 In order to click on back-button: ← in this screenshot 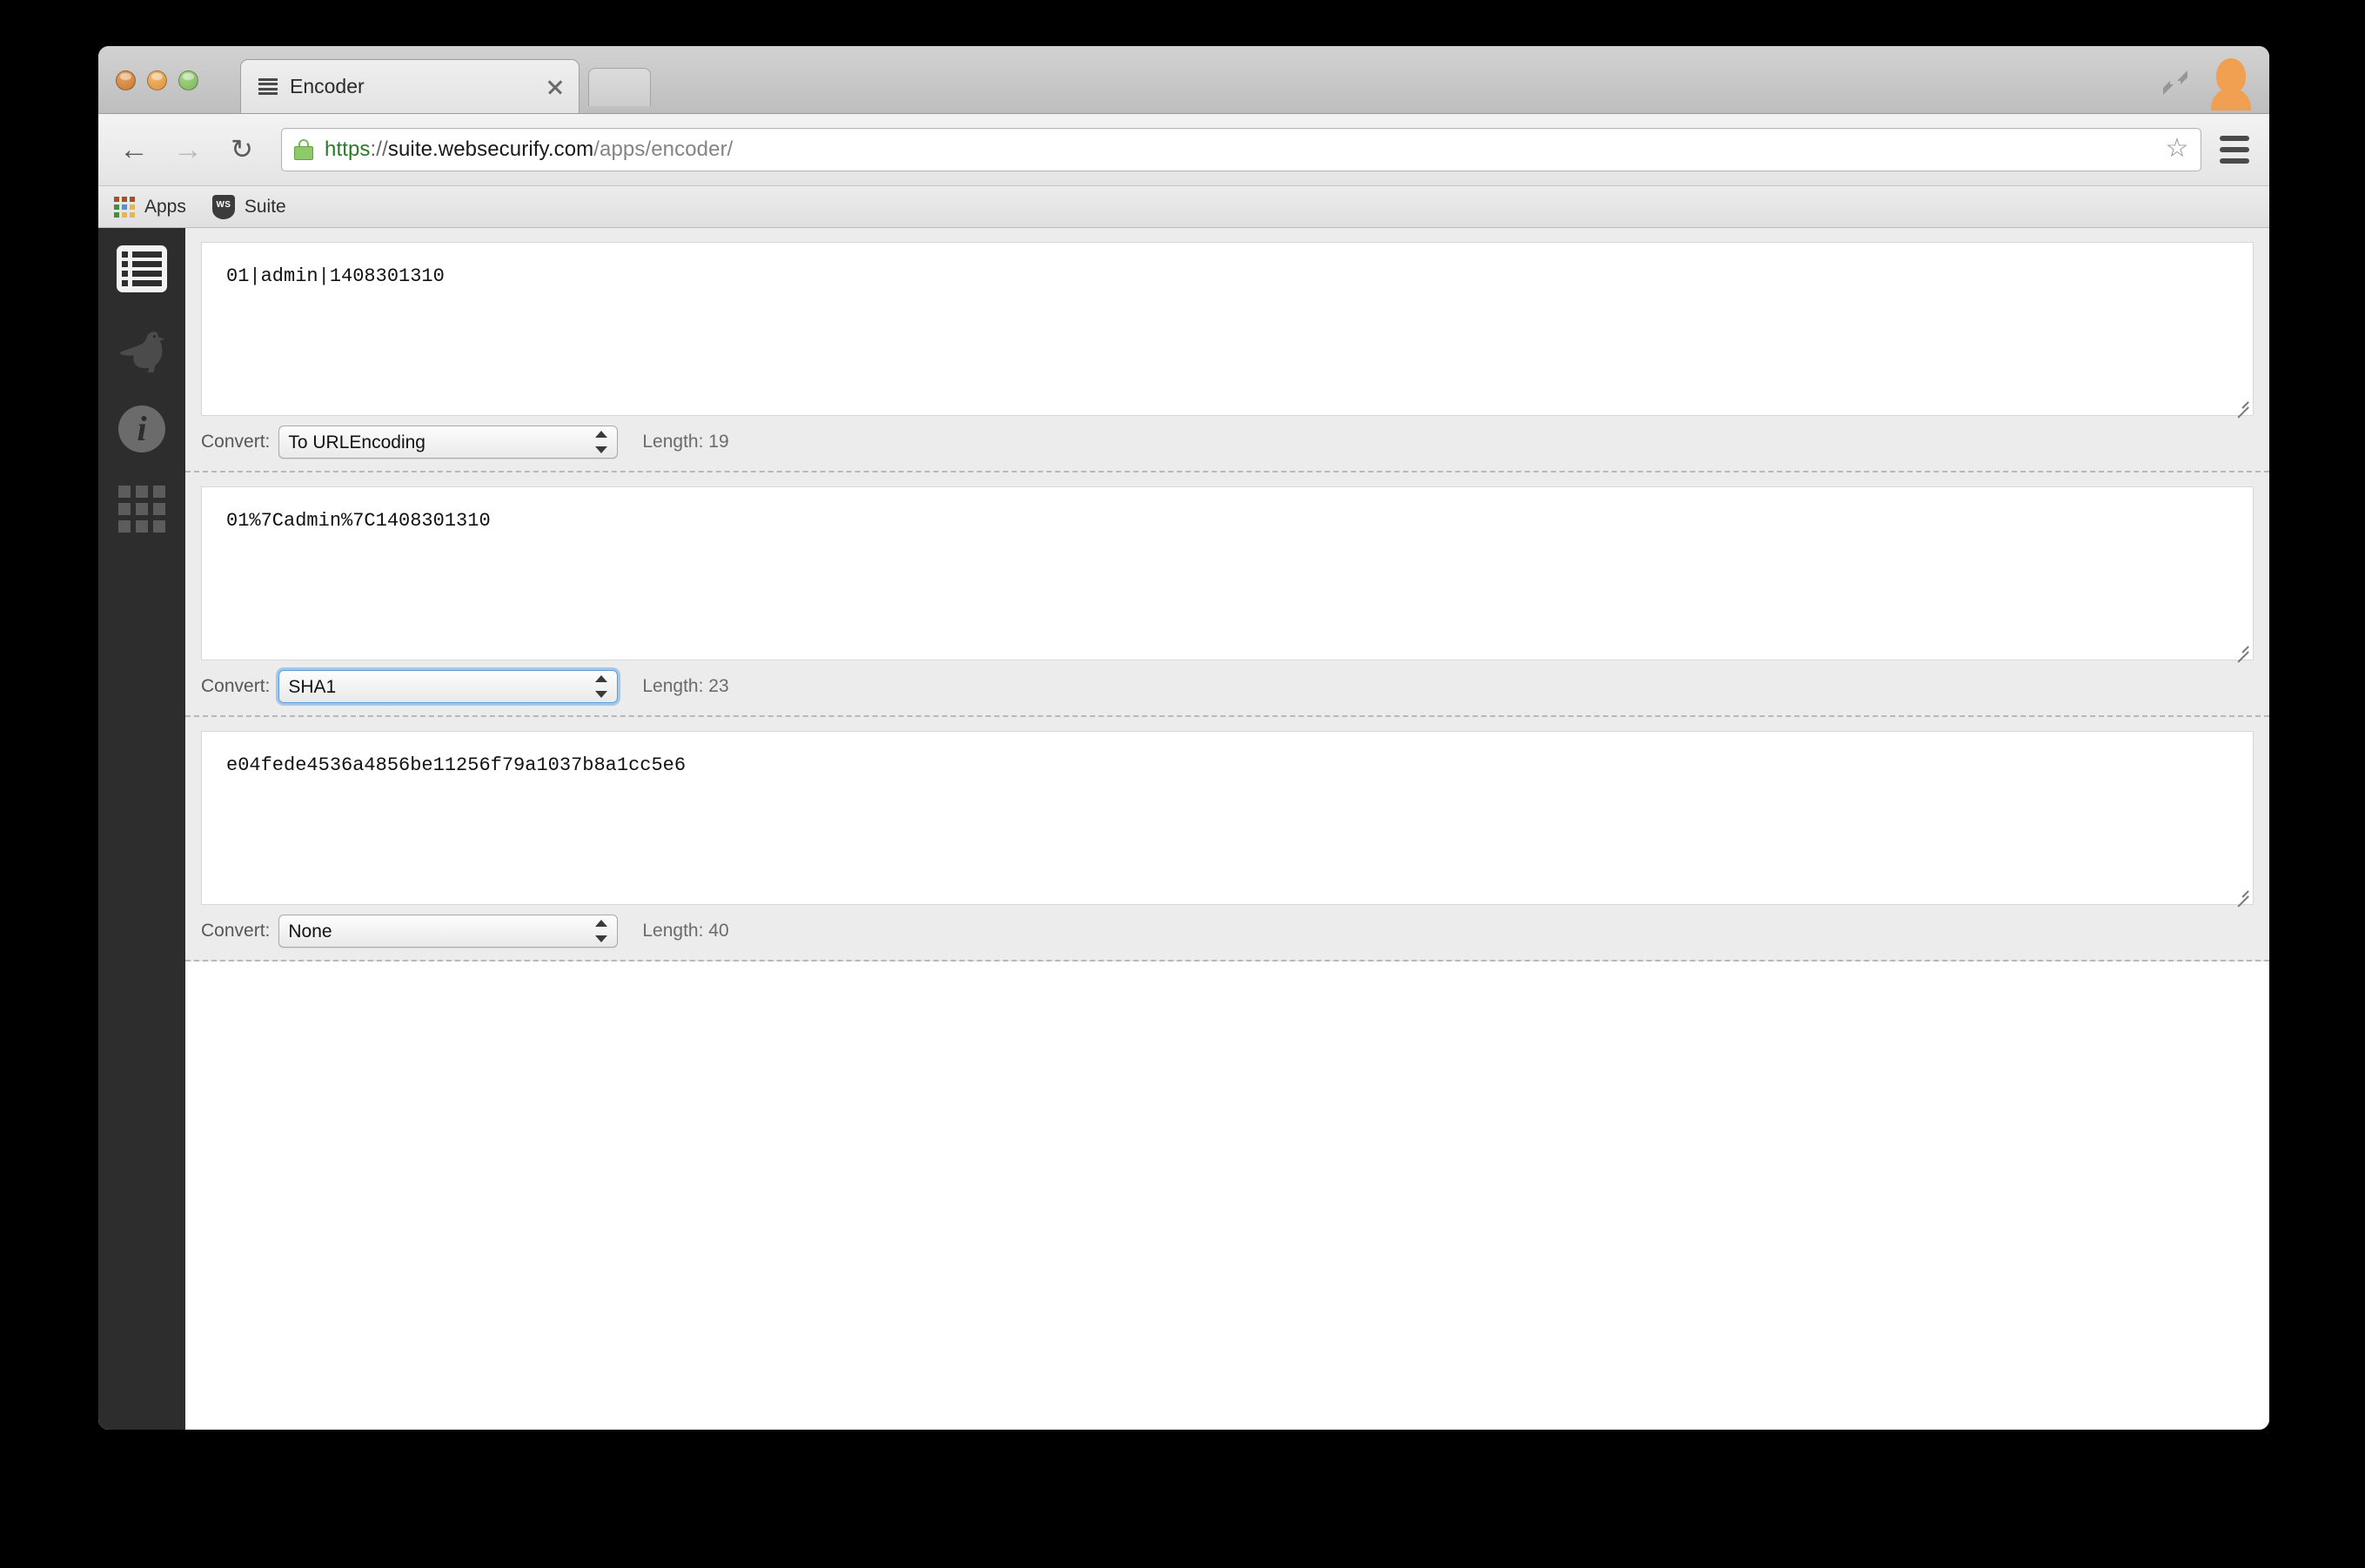, I will do `click(134, 150)`.